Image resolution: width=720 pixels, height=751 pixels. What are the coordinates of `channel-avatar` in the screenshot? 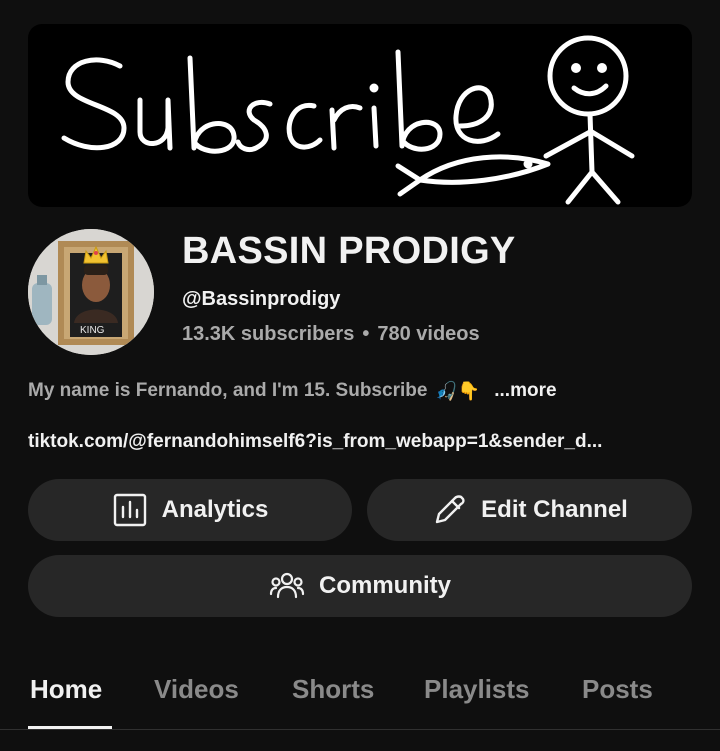 It's located at (91, 292).